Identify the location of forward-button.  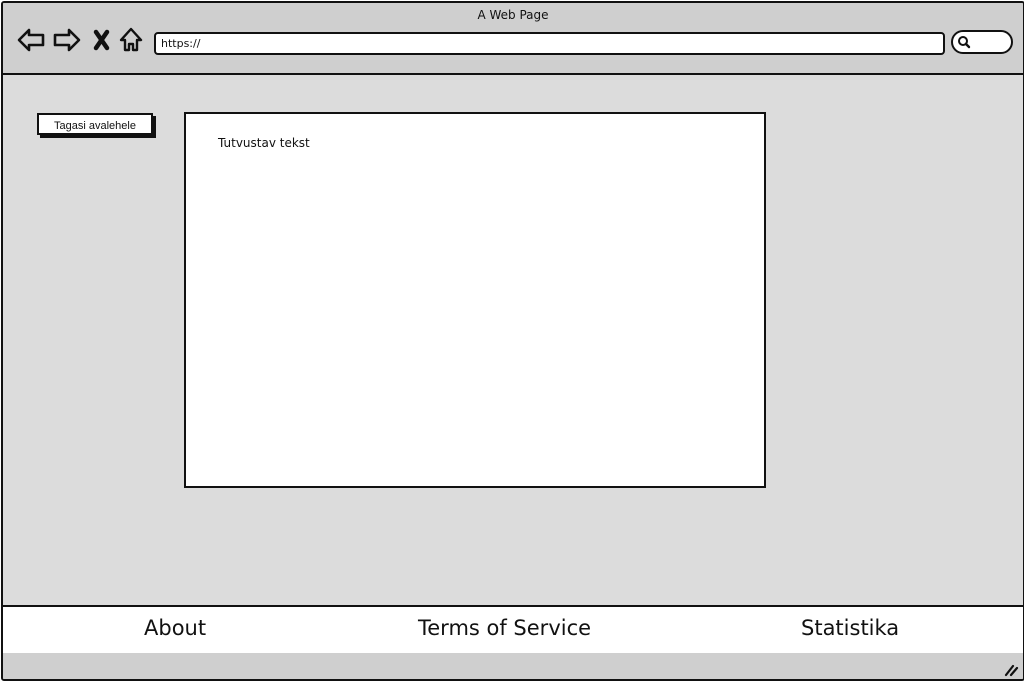
(67, 40).